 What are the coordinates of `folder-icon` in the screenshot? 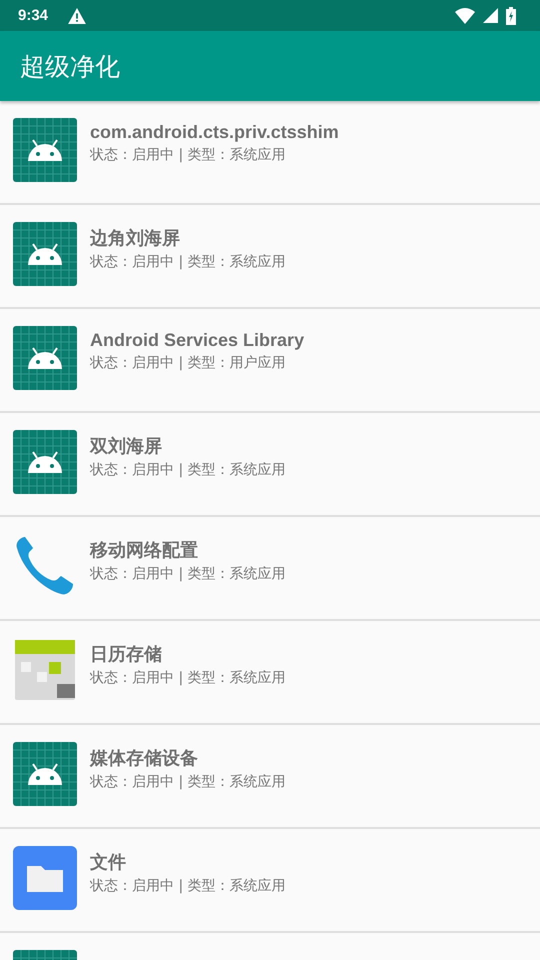 It's located at (45, 878).